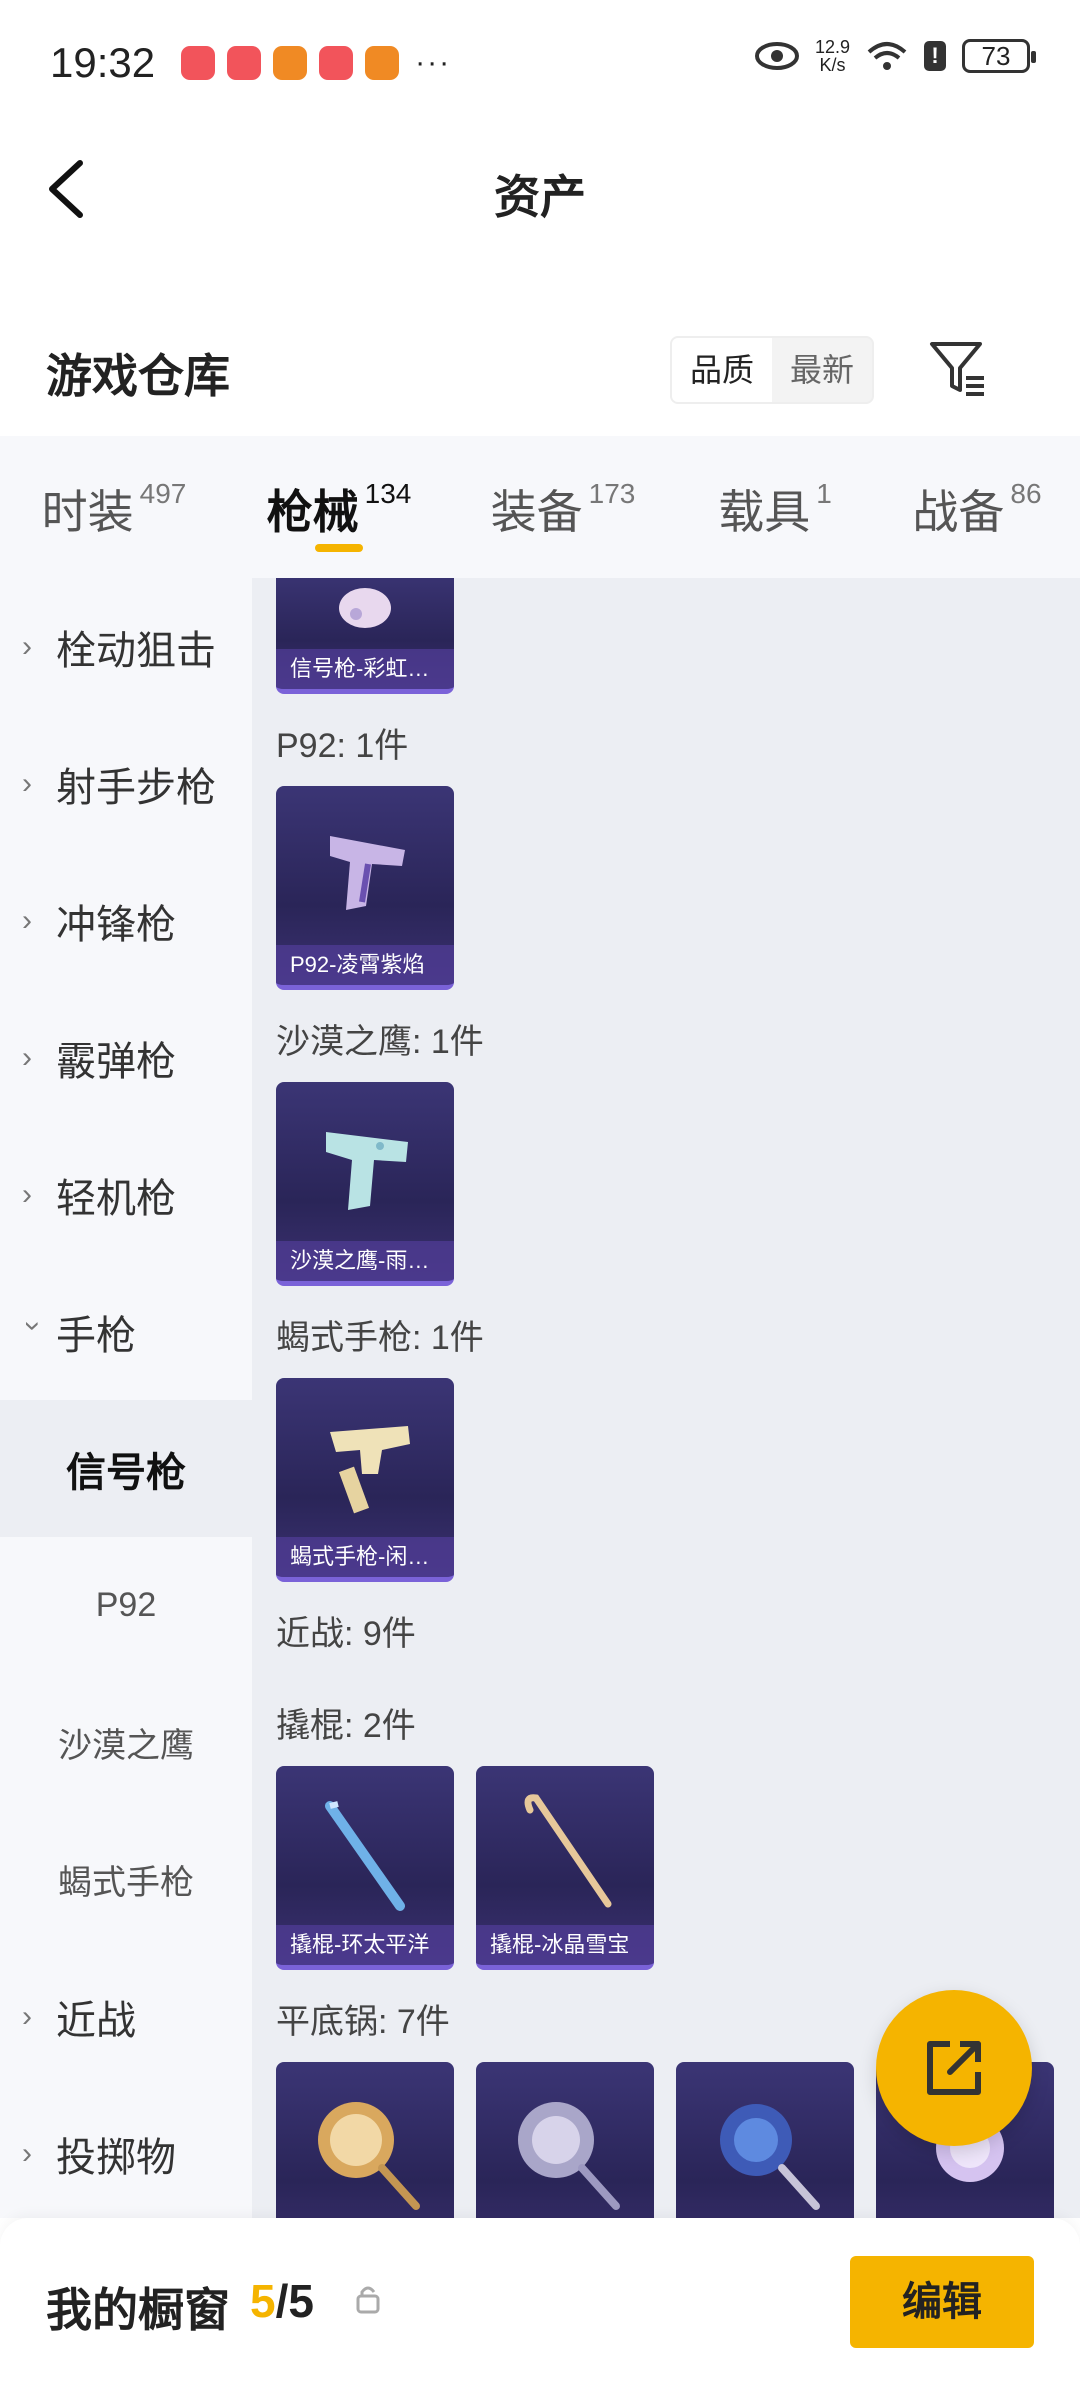 Image resolution: width=1080 pixels, height=2382 pixels. Describe the element at coordinates (996, 55) in the screenshot. I see `battery-level: 73` at that location.